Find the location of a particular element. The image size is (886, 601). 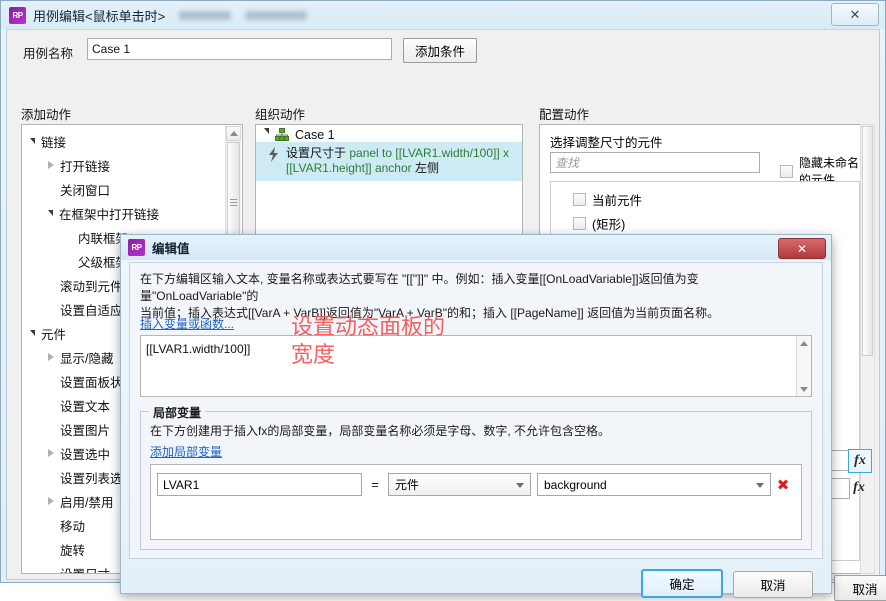

add-local-variable-link: 添加局部变量 is located at coordinates (186, 451).